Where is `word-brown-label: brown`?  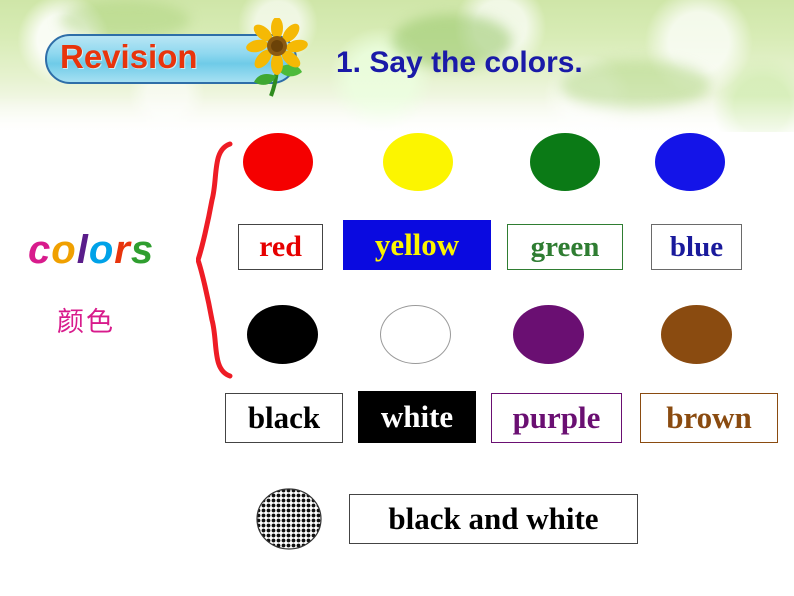
word-brown-label: brown is located at coordinates (709, 417).